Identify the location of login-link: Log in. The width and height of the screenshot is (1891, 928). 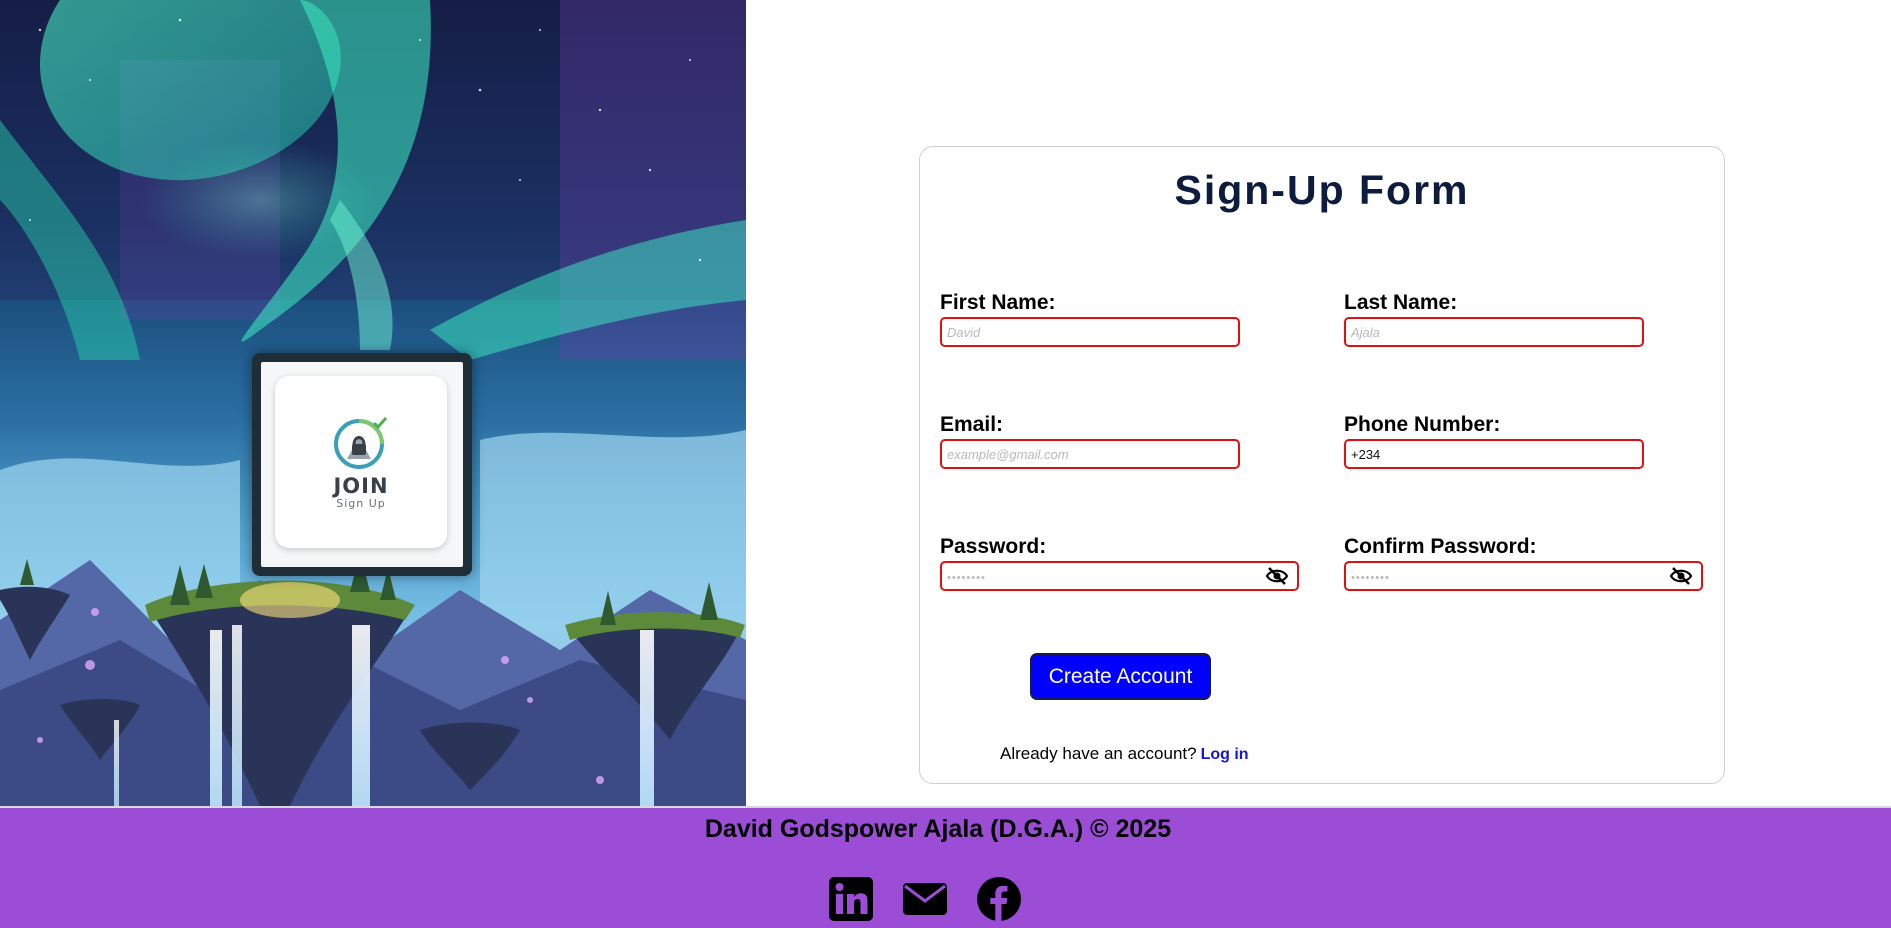
(1225, 754).